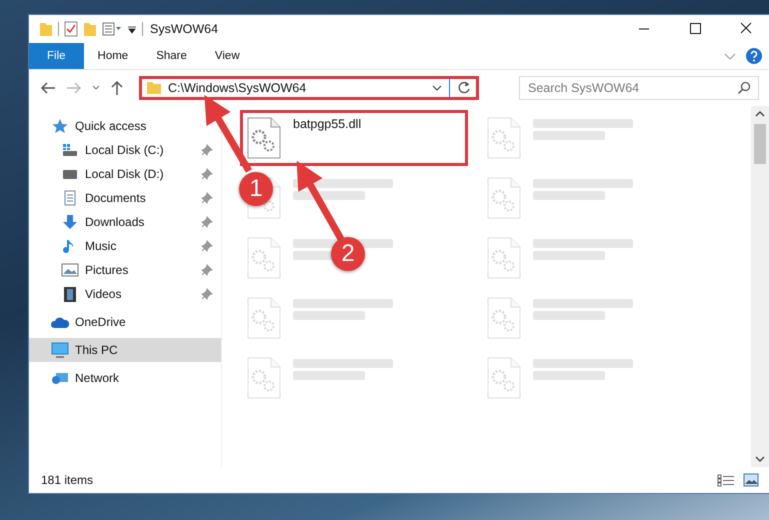  What do you see at coordinates (760, 114) in the screenshot?
I see `scroll-up-icon` at bounding box center [760, 114].